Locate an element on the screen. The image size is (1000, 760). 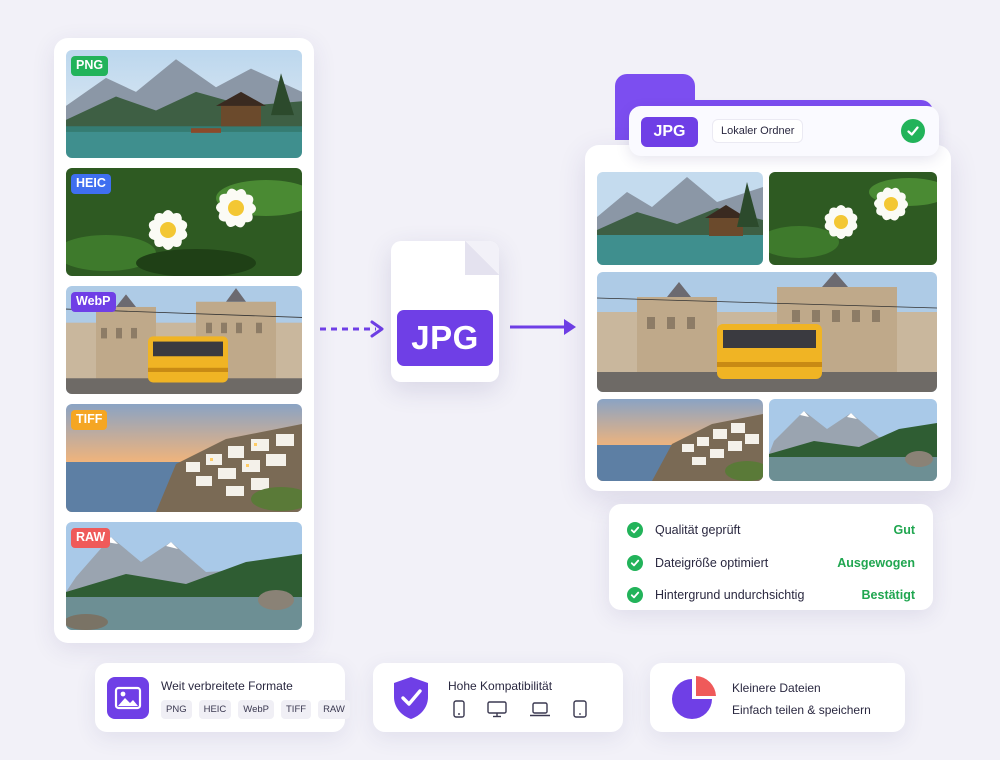
shield-check-icon is located at coordinates (411, 698).